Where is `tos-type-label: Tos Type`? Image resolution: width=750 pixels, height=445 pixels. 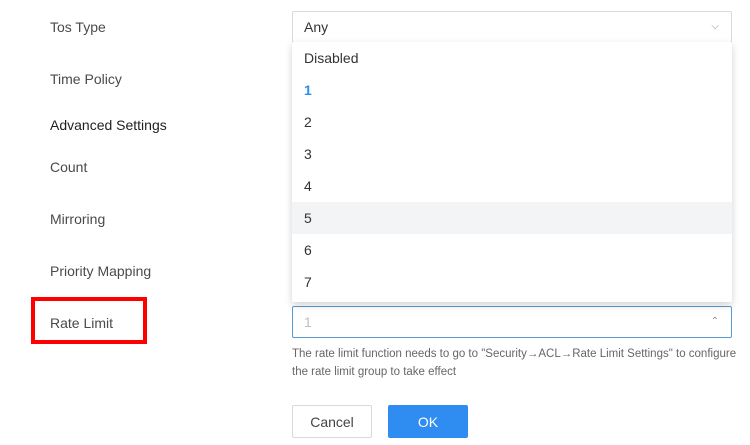 tos-type-label: Tos Type is located at coordinates (78, 27).